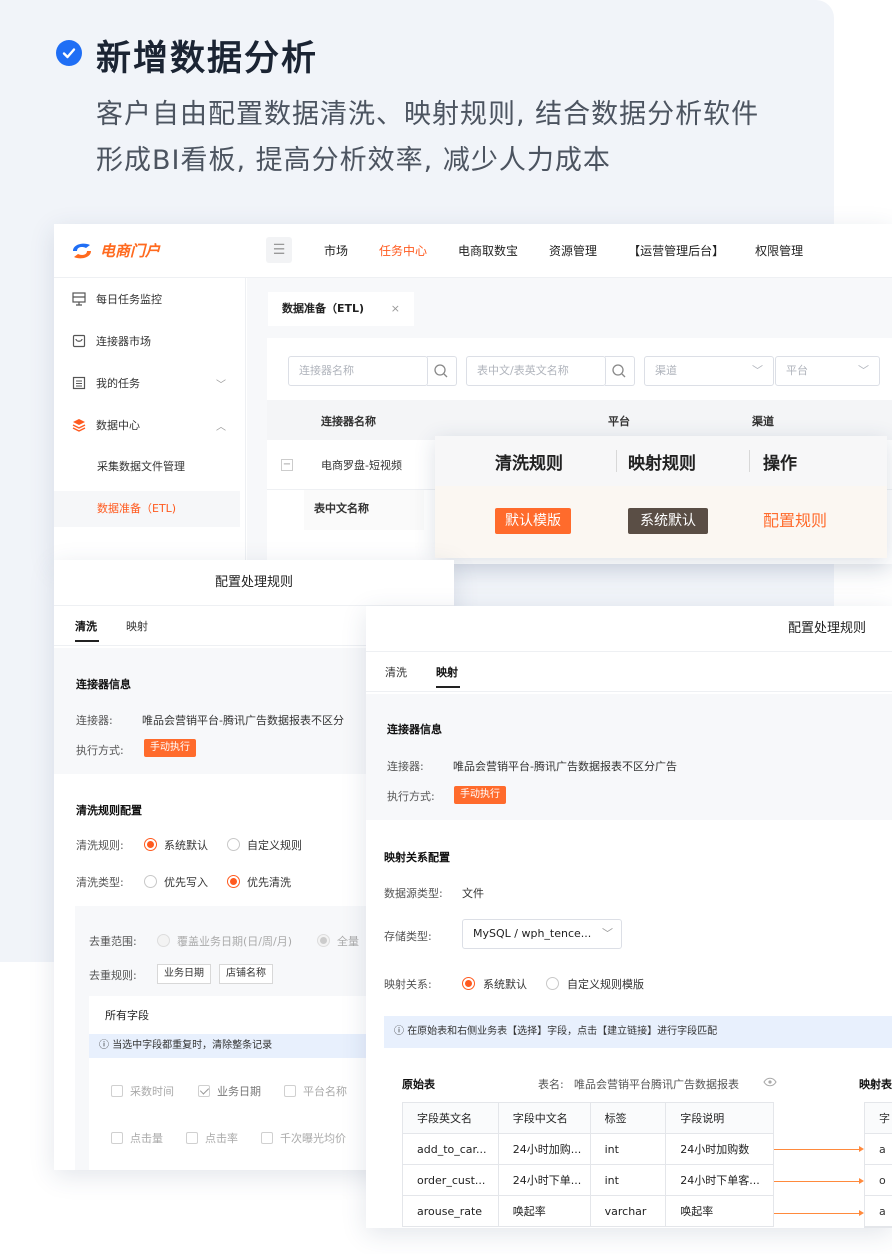 The image size is (892, 1254). What do you see at coordinates (147, 467) in the screenshot?
I see `sidebar-subitem-file-mgmt: 采集数据文件管理` at bounding box center [147, 467].